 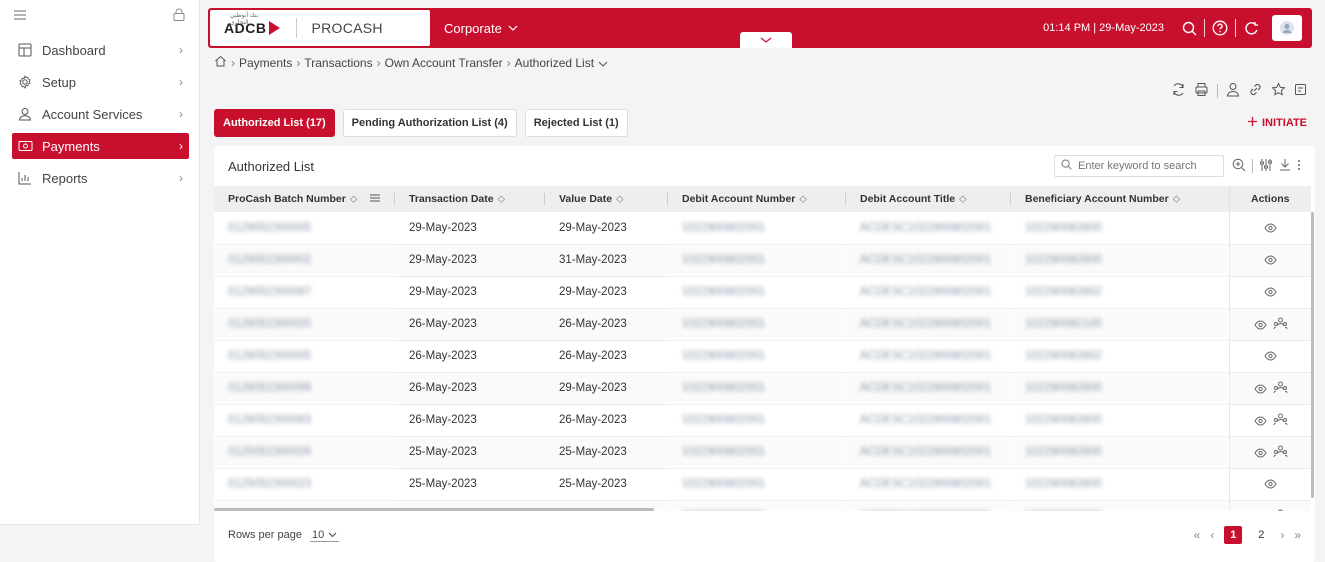 What do you see at coordinates (1220, 28) in the screenshot?
I see `help-icon` at bounding box center [1220, 28].